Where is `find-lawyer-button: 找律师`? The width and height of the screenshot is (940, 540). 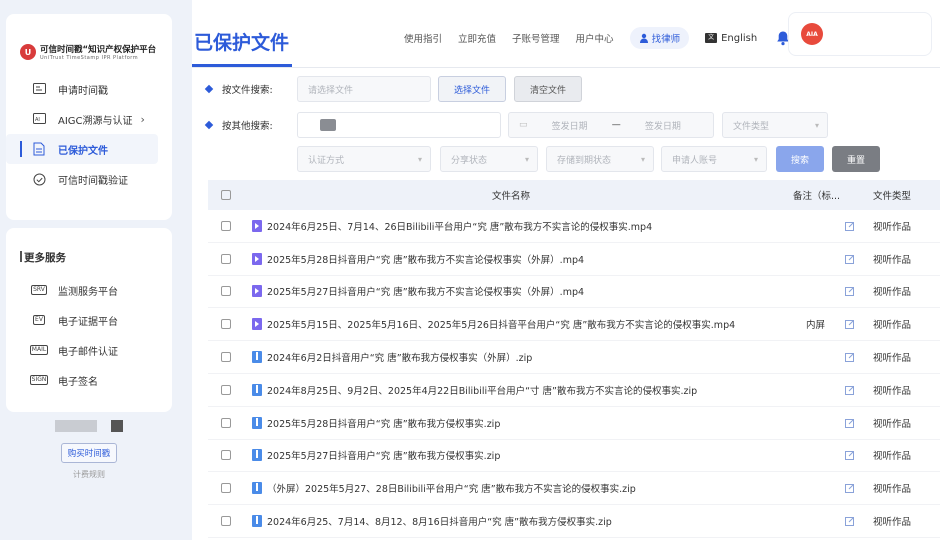
find-lawyer-button: 找律师 is located at coordinates (659, 38).